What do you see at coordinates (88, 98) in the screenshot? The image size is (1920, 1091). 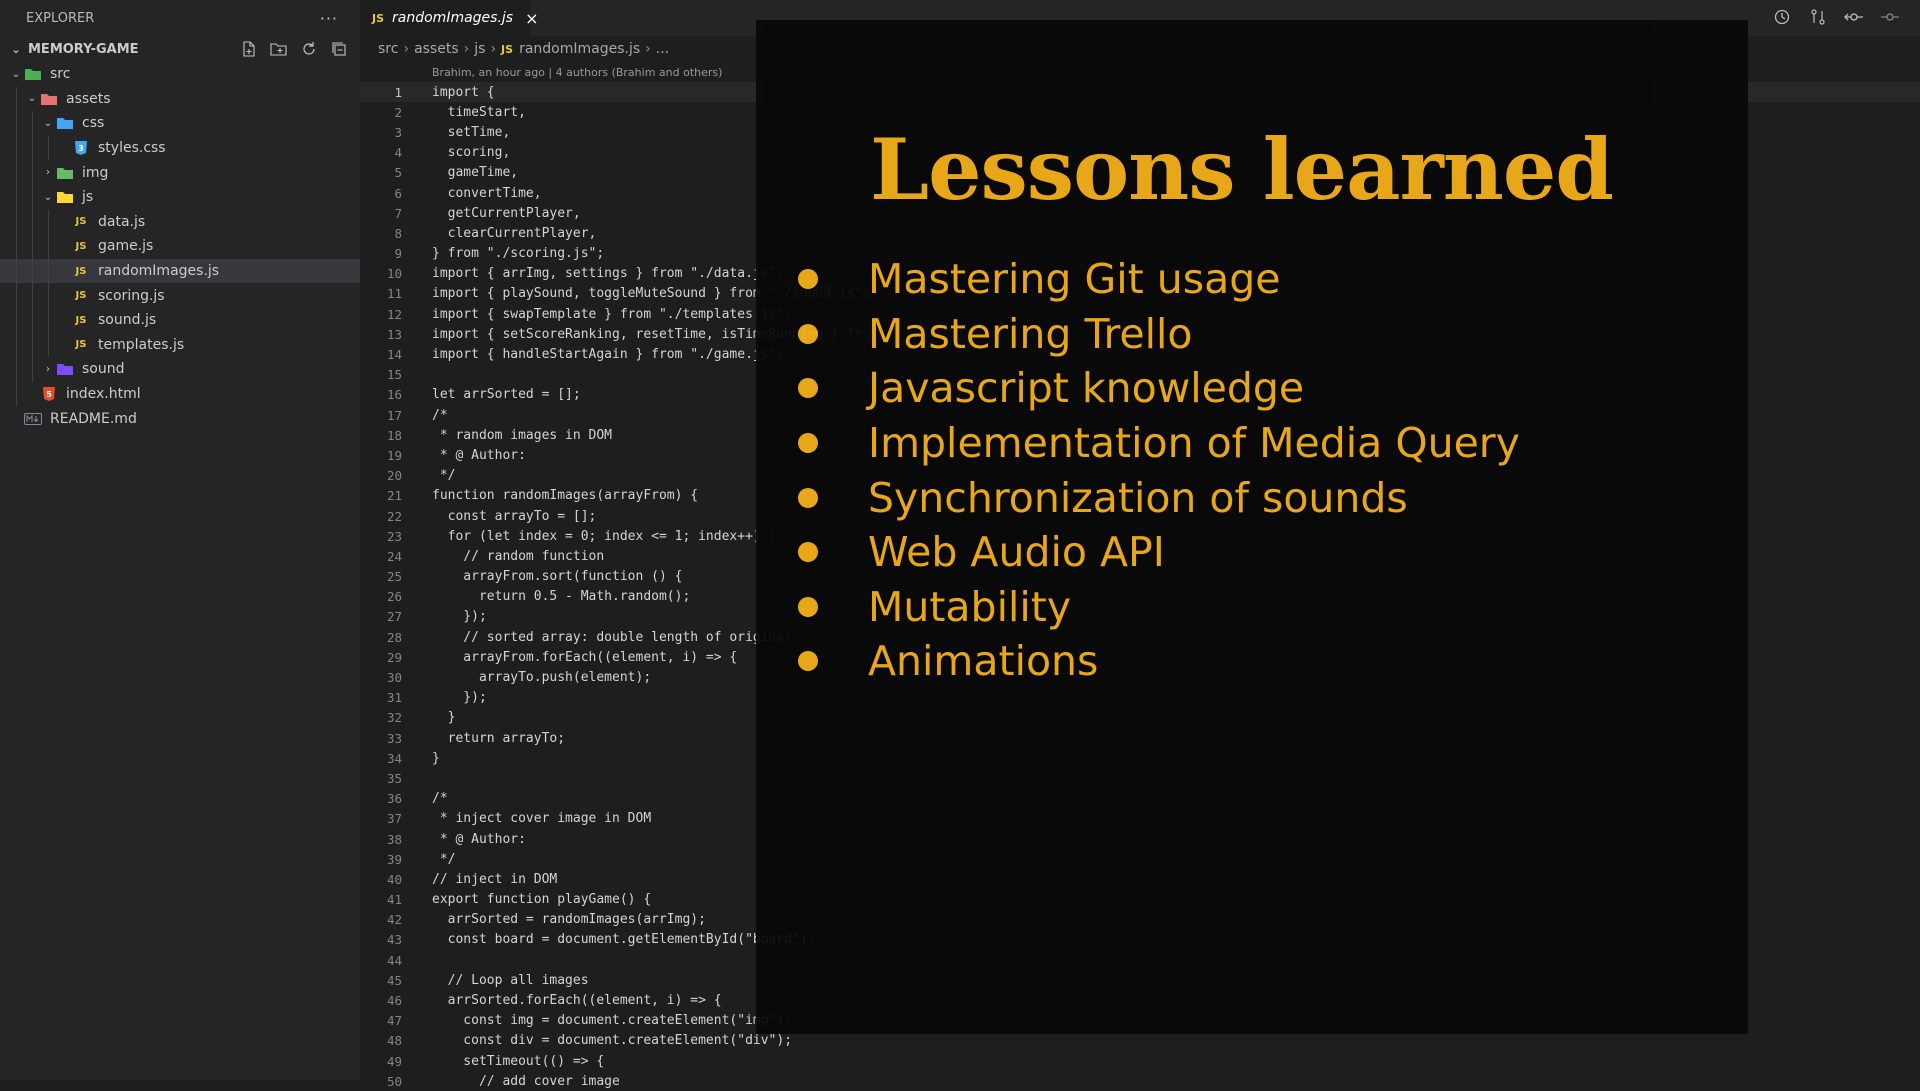 I see `tree-item-label: assets` at bounding box center [88, 98].